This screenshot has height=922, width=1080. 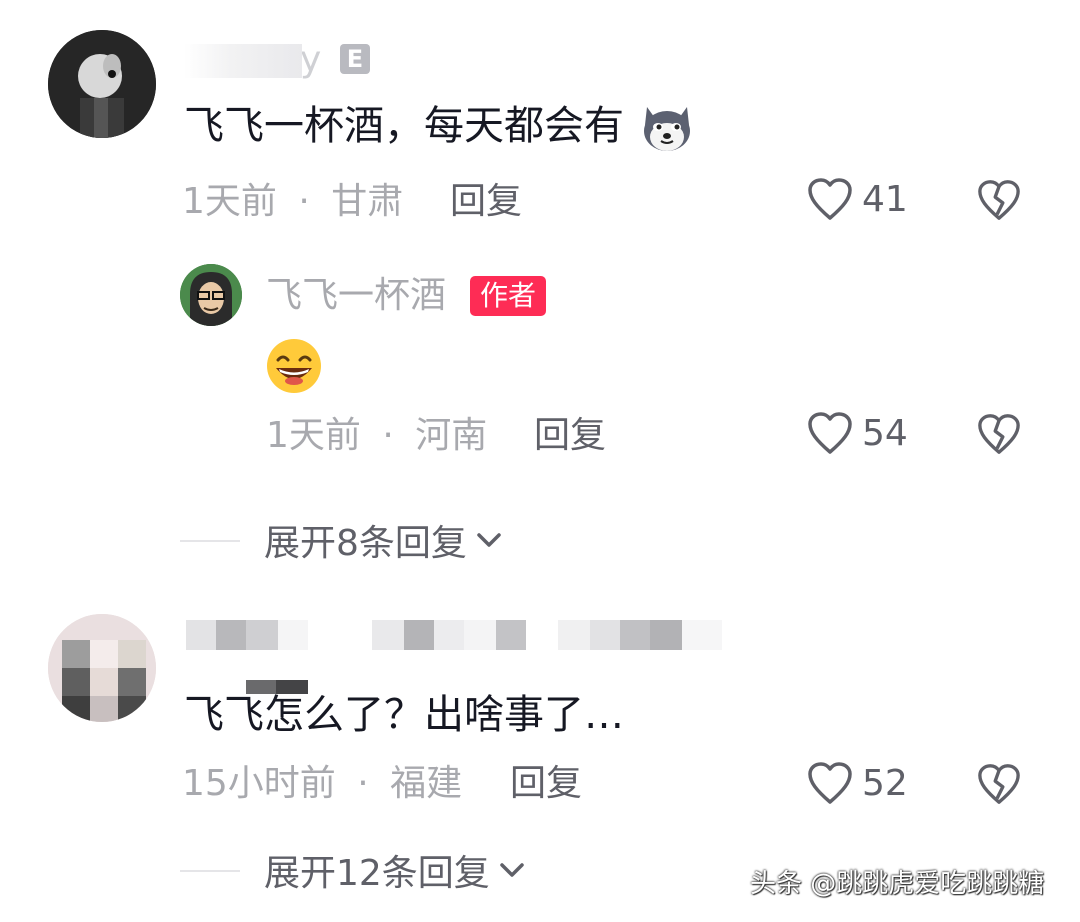 I want to click on expand-replies-button: 展开8条回复, so click(x=384, y=541).